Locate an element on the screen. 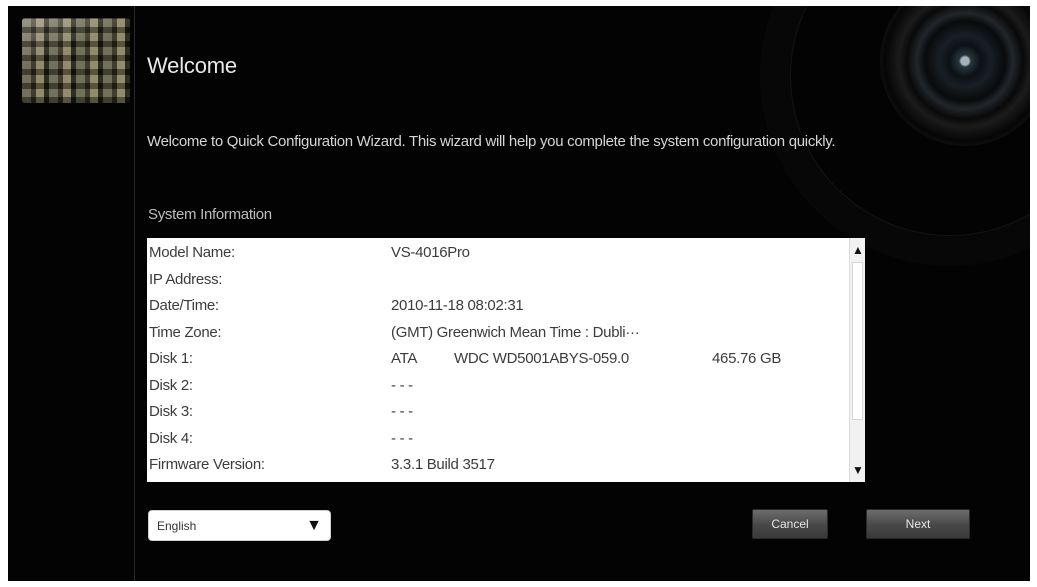 The width and height of the screenshot is (1037, 587). info-row-disk-3: Disk 3: - - - is located at coordinates (497, 412).